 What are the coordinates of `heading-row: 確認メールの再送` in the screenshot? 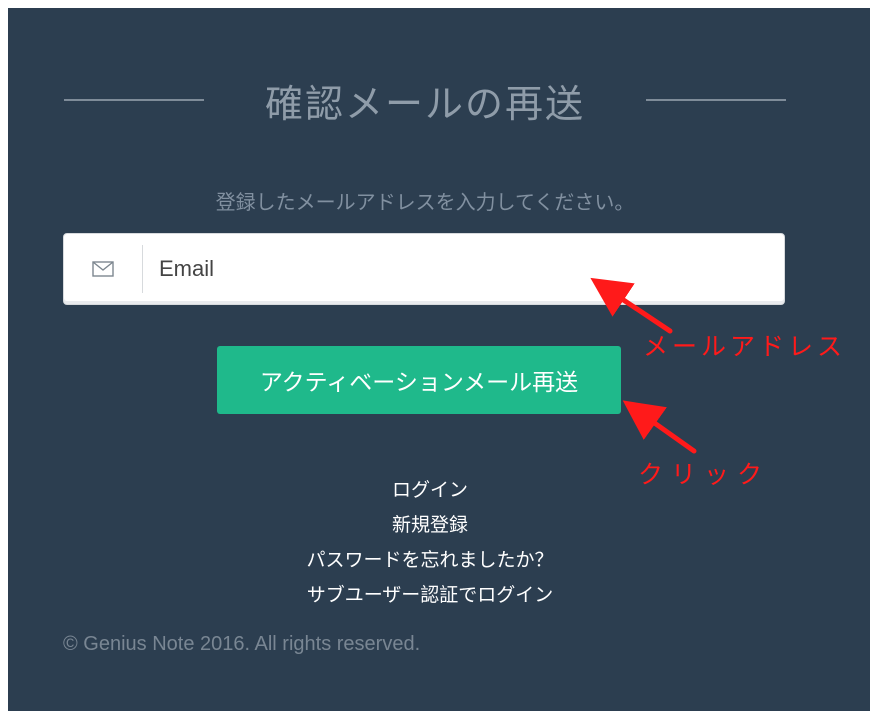 It's located at (425, 100).